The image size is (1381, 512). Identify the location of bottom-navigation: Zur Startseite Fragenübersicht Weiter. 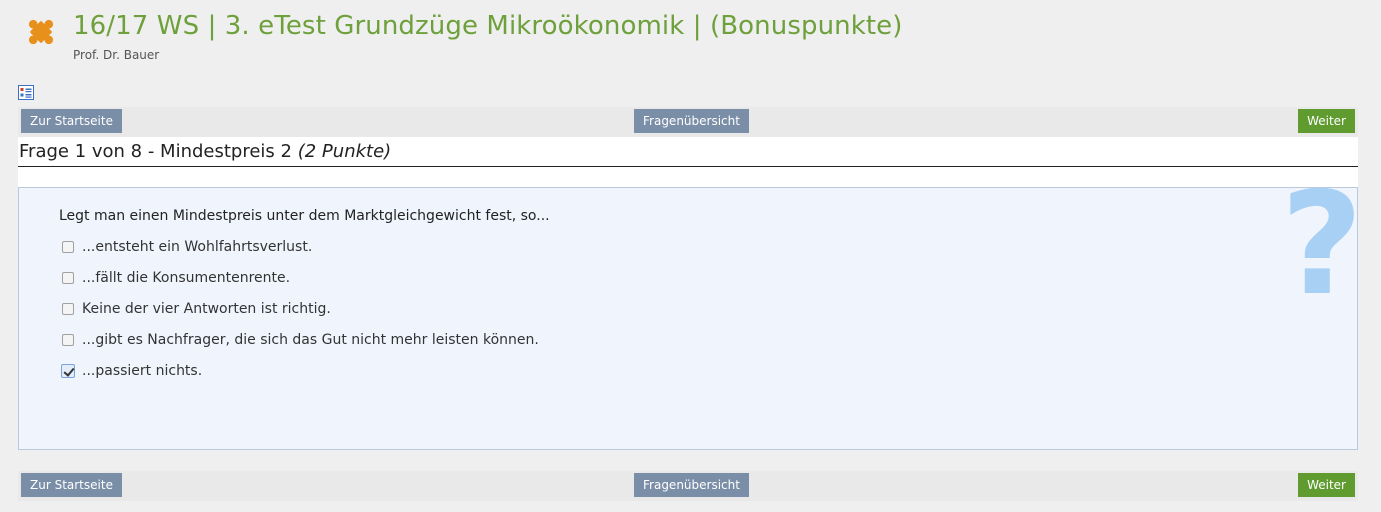
(688, 486).